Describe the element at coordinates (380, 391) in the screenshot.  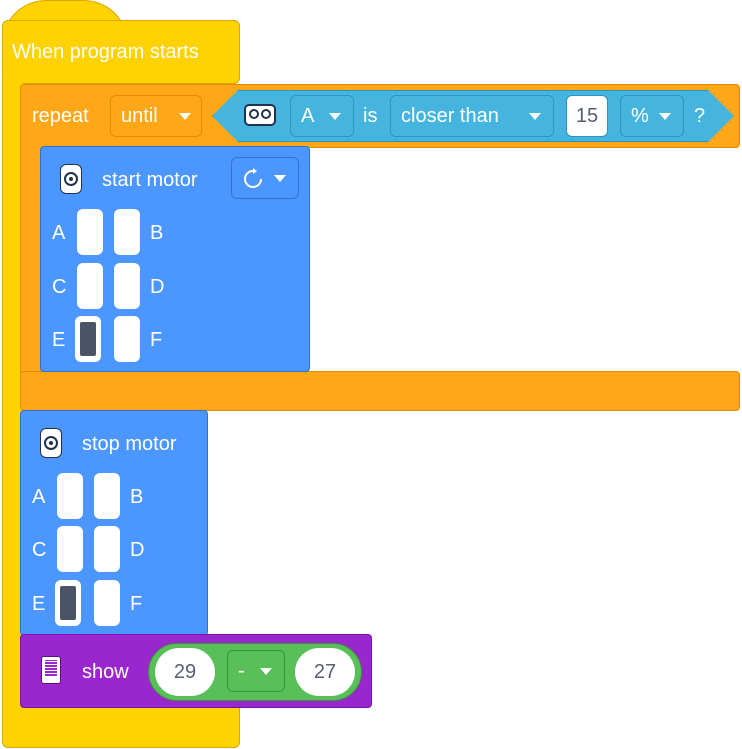
I see `repeat-block-bottom` at that location.